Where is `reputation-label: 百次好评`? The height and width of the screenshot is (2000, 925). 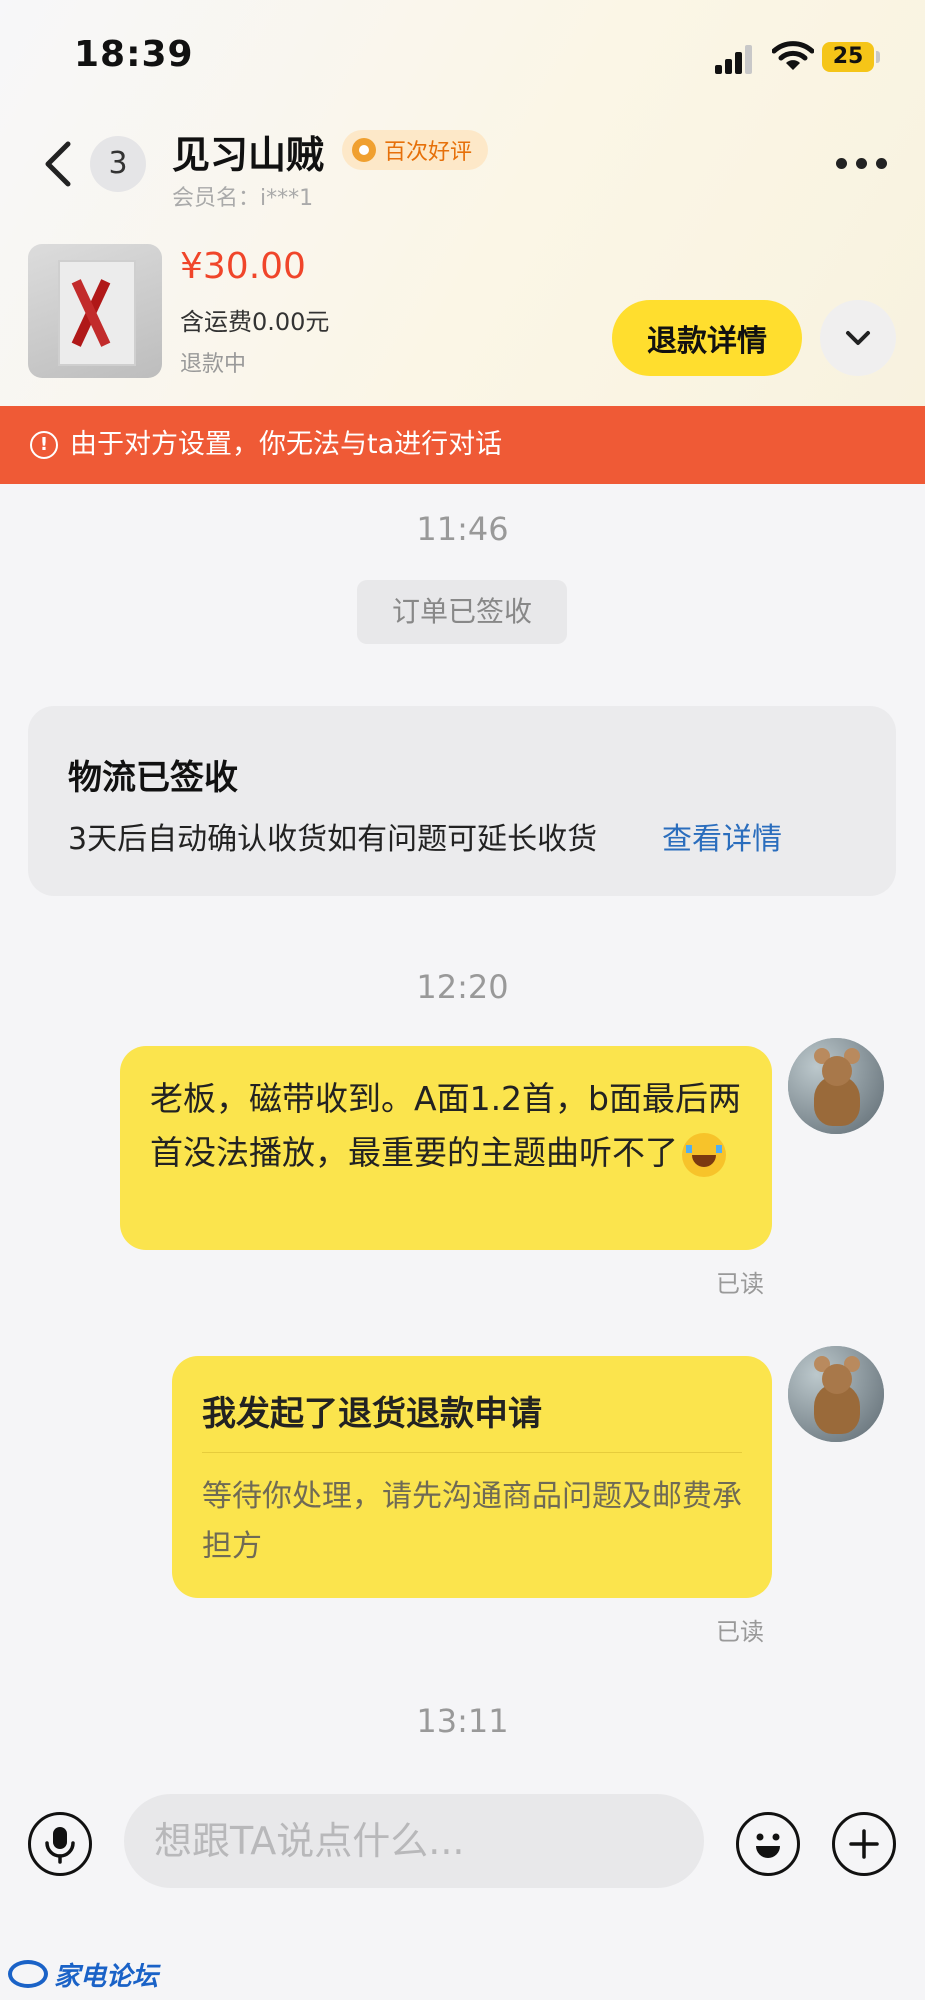 reputation-label: 百次好评 is located at coordinates (428, 152).